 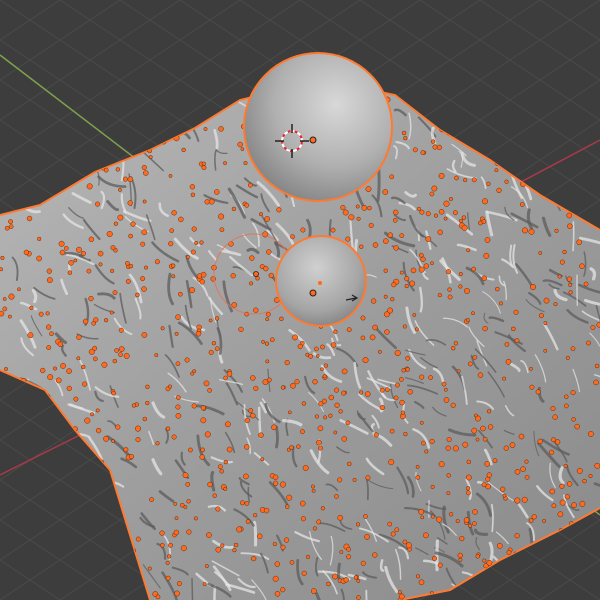 I want to click on large-sphere, so click(x=318, y=127).